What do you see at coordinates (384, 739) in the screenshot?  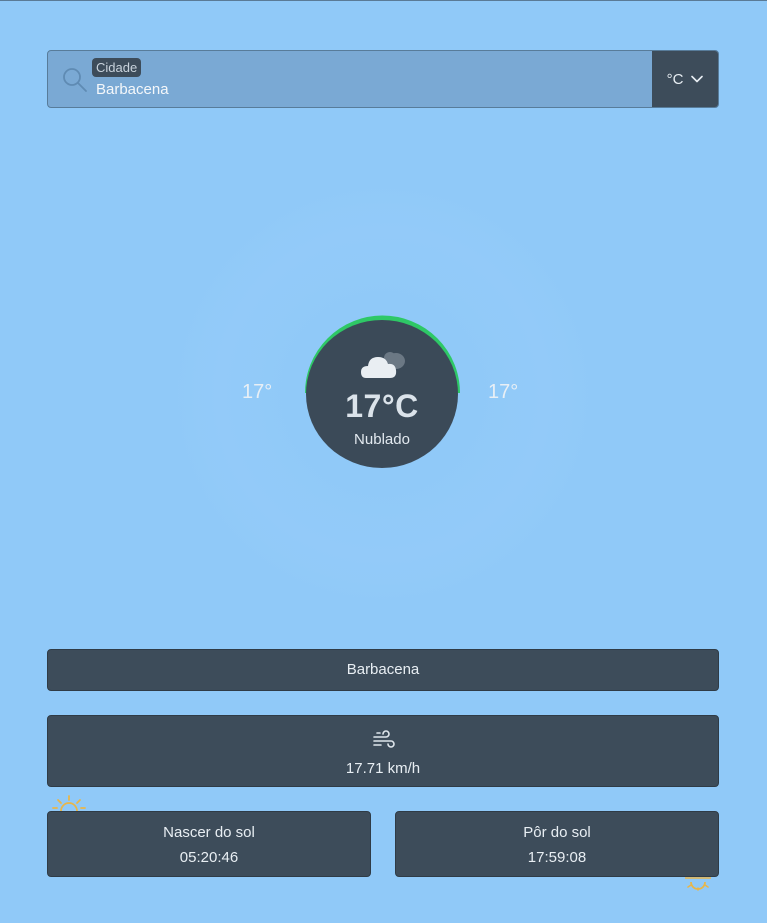 I see `wind-icon` at bounding box center [384, 739].